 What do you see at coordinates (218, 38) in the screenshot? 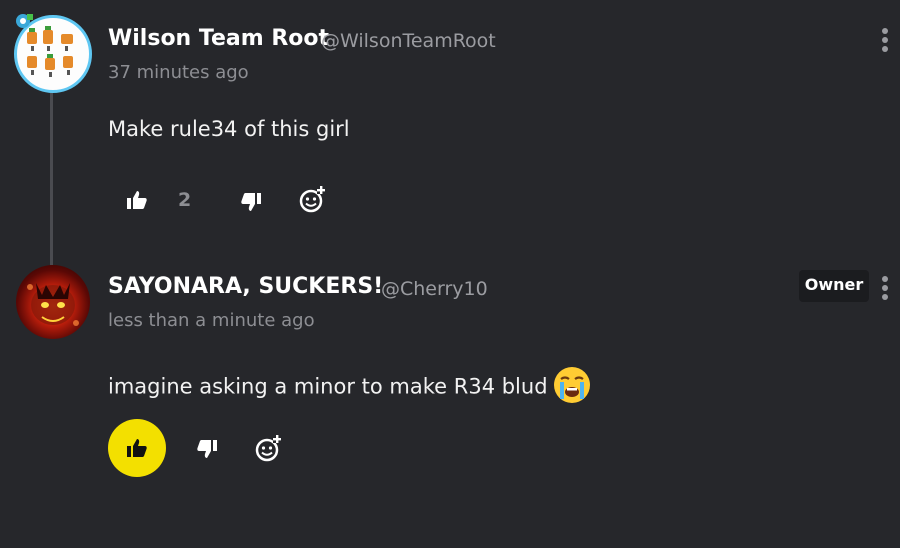
I see `author-name: Wilson Team Root` at bounding box center [218, 38].